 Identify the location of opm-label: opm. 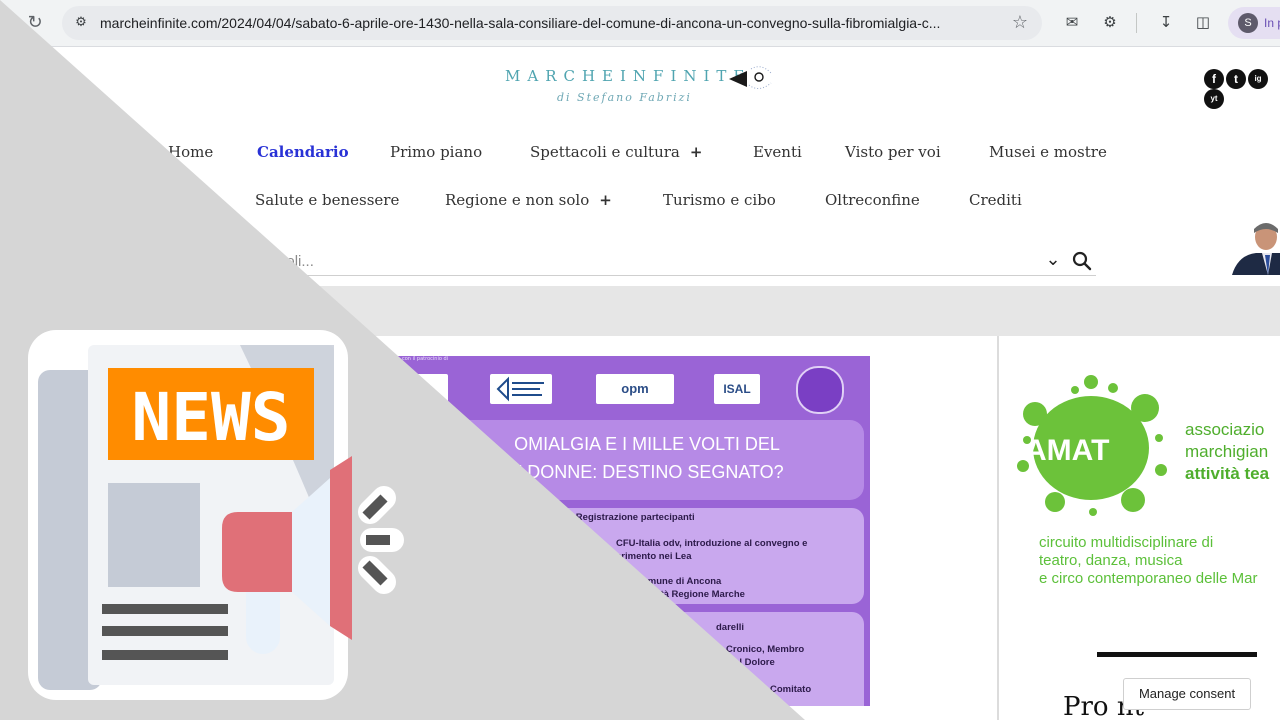
(635, 388).